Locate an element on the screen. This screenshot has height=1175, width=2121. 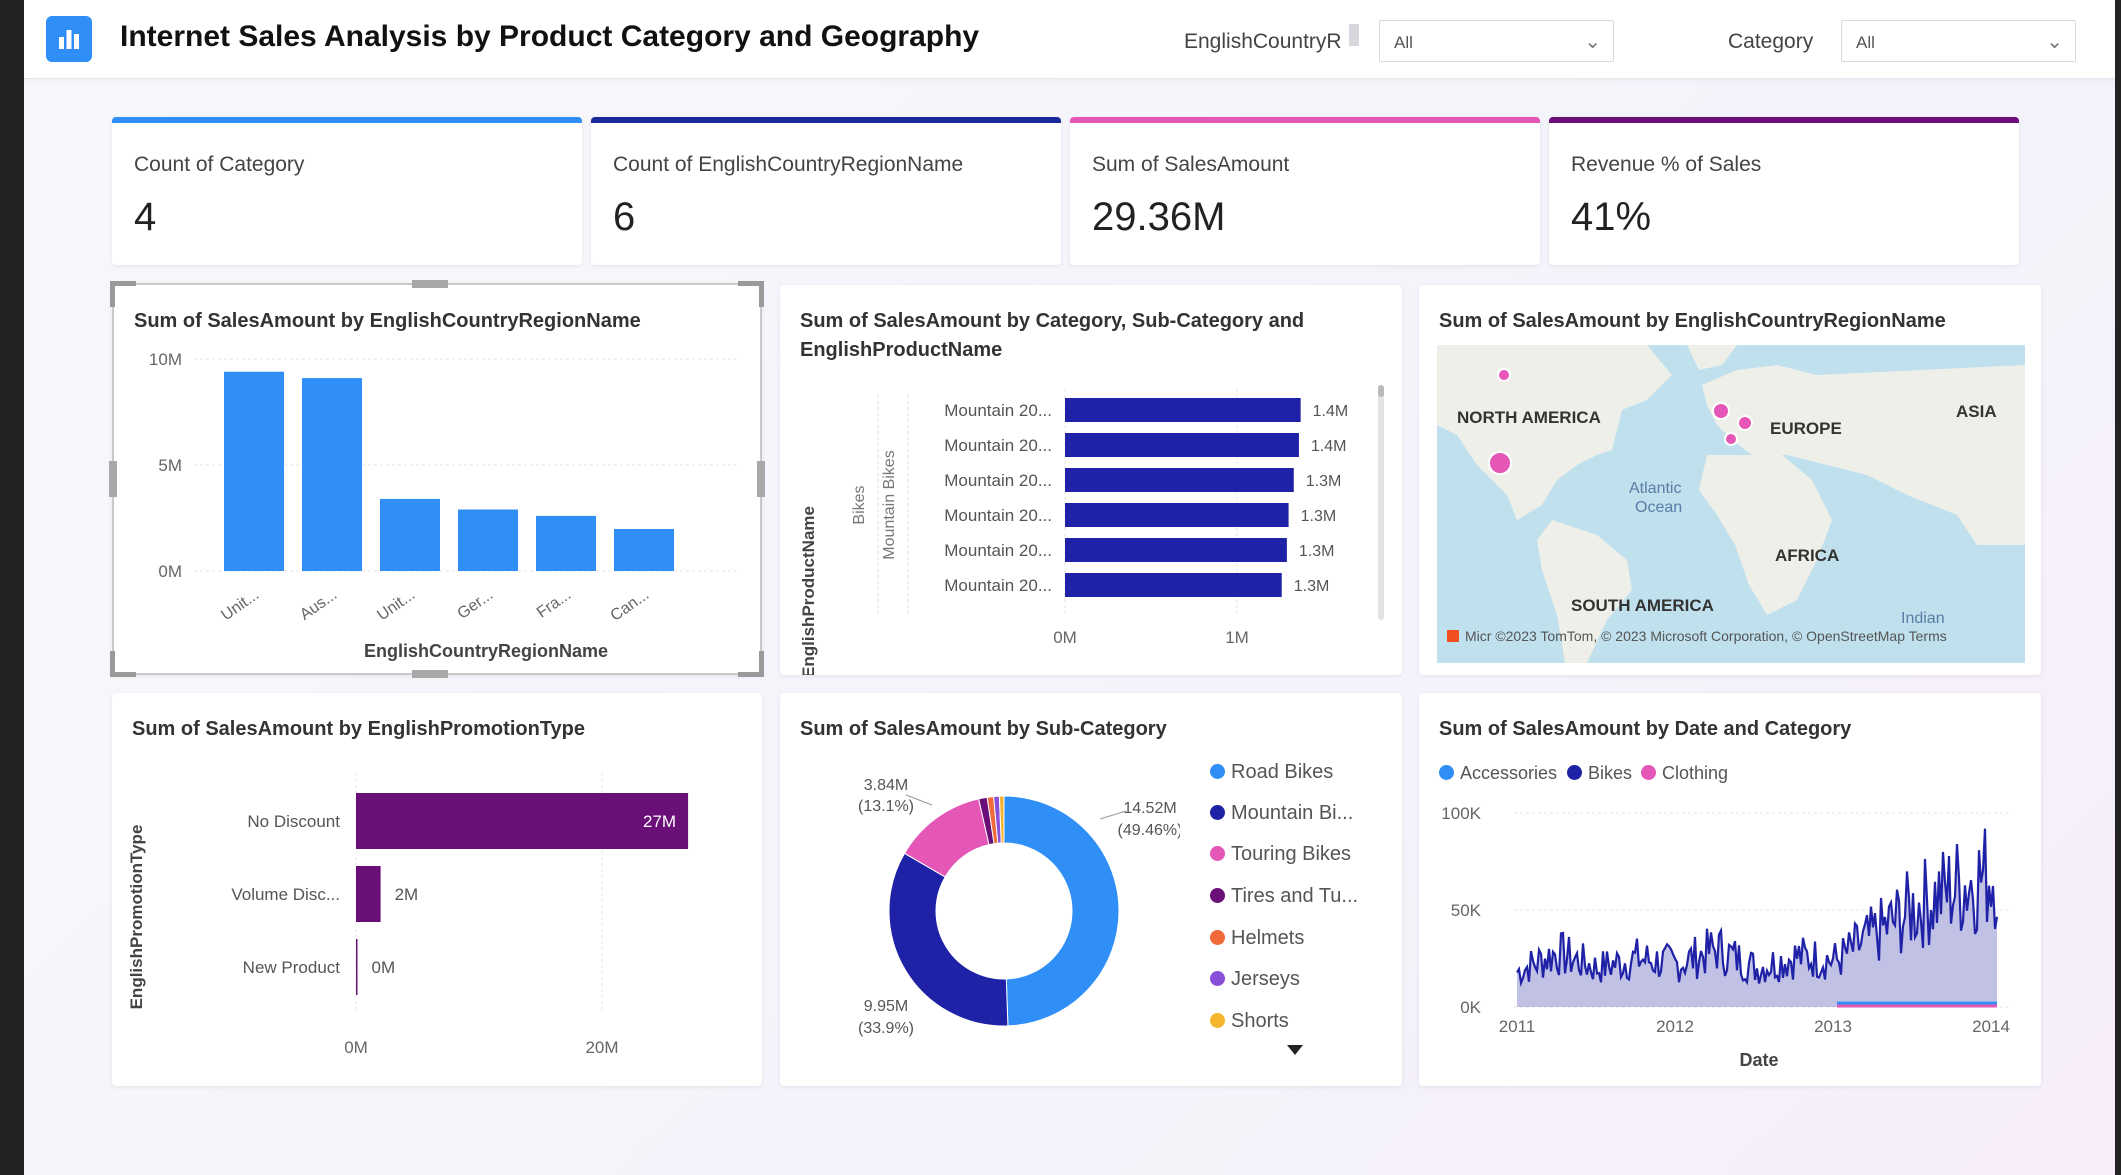
kpi-card-category-count: Count of Category 4 is located at coordinates (347, 191).